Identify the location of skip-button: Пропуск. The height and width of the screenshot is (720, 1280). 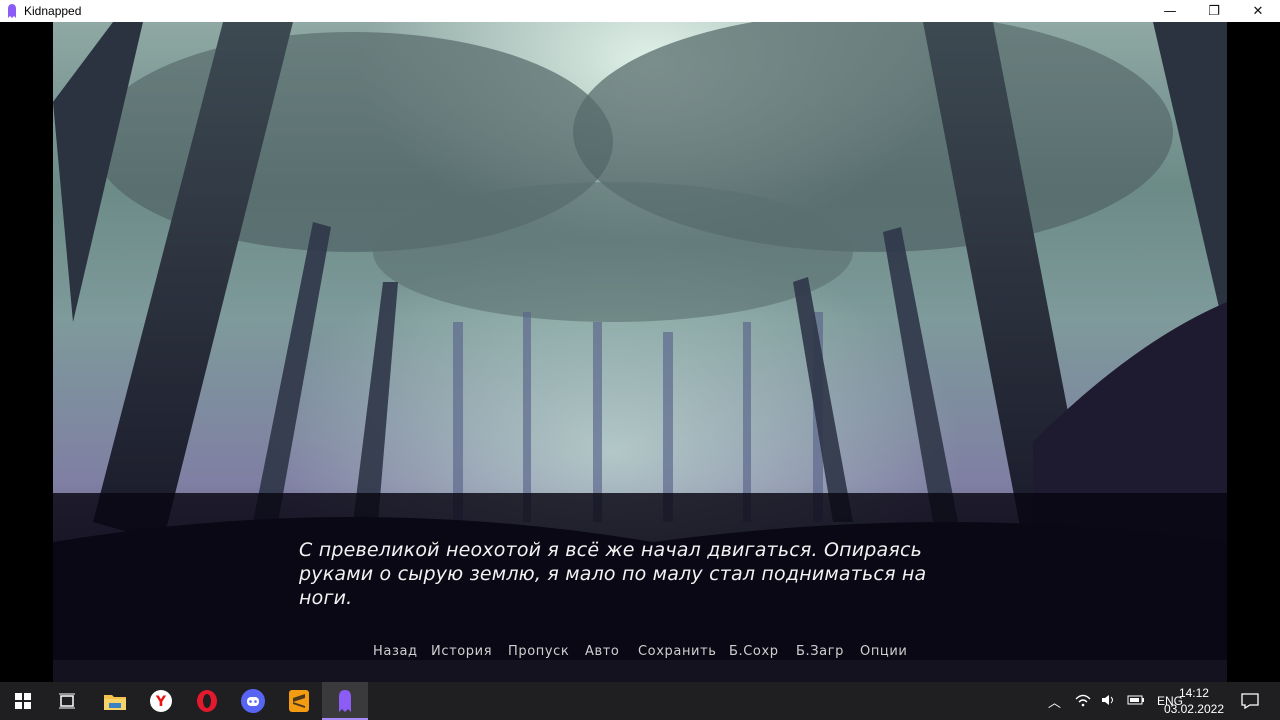
(538, 651).